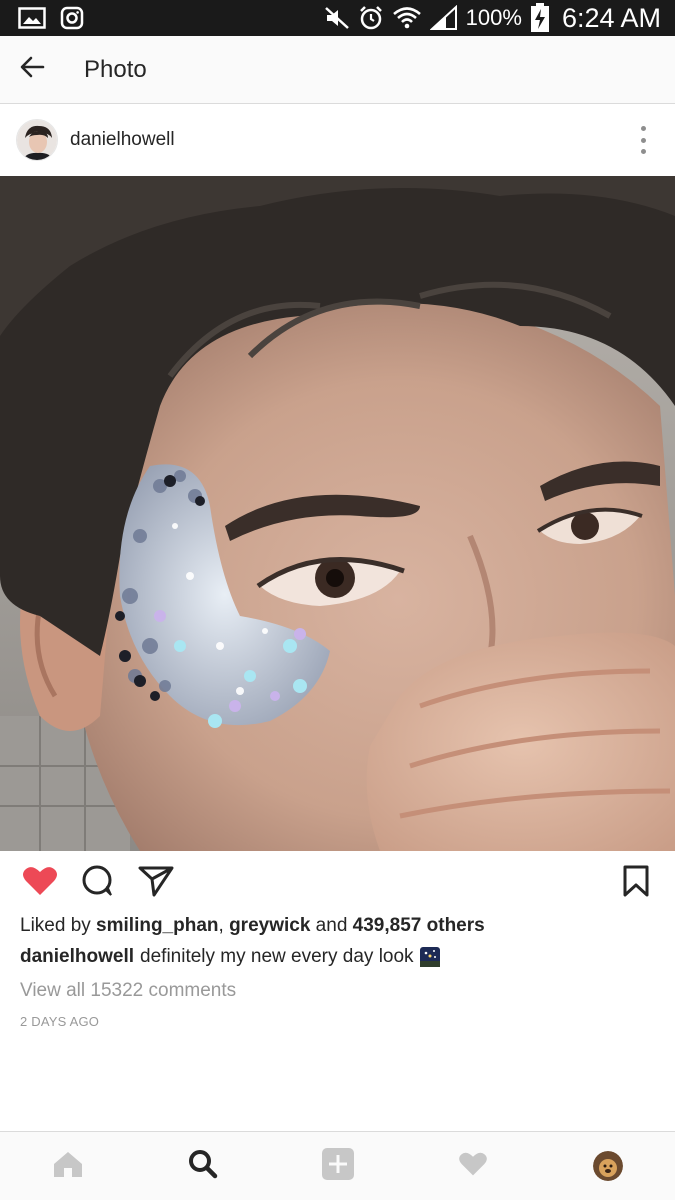 The width and height of the screenshot is (675, 1200). I want to click on avatar, so click(37, 140).